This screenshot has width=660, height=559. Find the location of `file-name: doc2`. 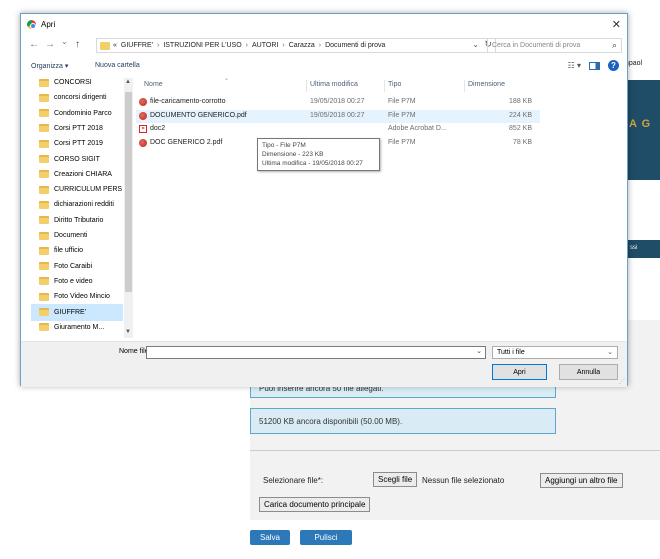

file-name: doc2 is located at coordinates (158, 128).